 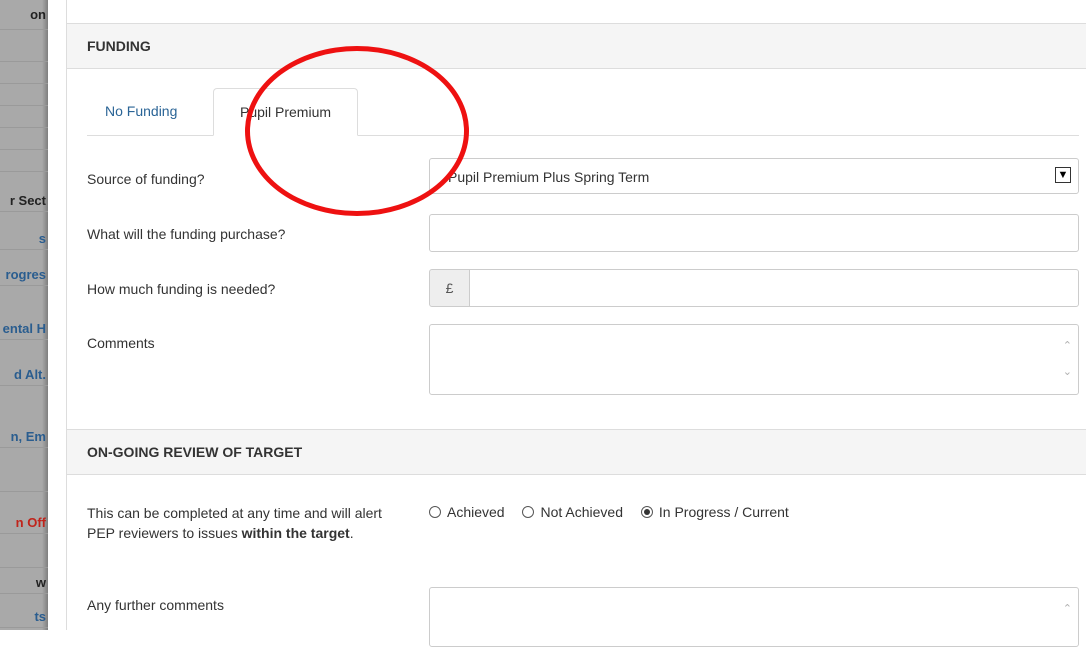 I want to click on sidebar-item-label: on, so click(x=38, y=14).